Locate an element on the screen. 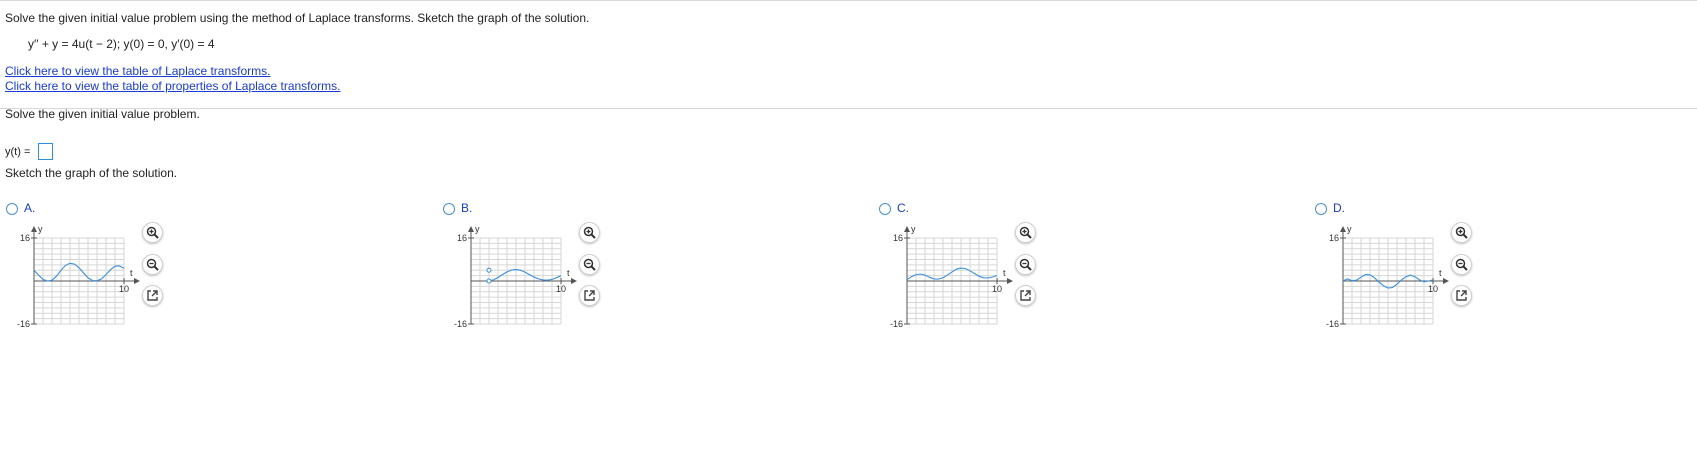 This screenshot has width=1697, height=468. option-c-popout-button is located at coordinates (1025, 295).